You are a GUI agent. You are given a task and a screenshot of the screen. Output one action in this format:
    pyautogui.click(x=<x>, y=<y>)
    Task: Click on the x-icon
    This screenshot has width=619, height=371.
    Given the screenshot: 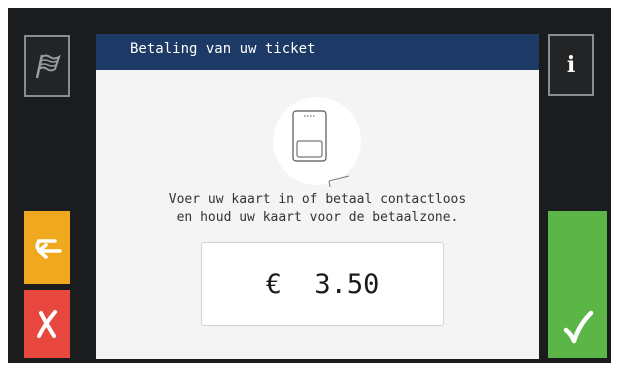 What is the action you would take?
    pyautogui.click(x=47, y=324)
    